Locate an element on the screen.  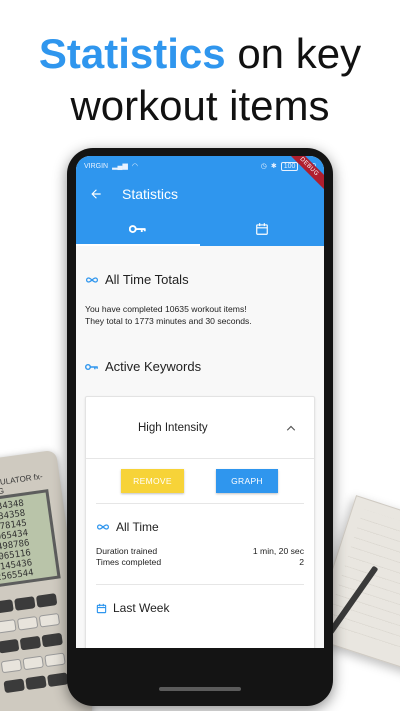
headline-rest: on key is located at coordinates (293, 53).